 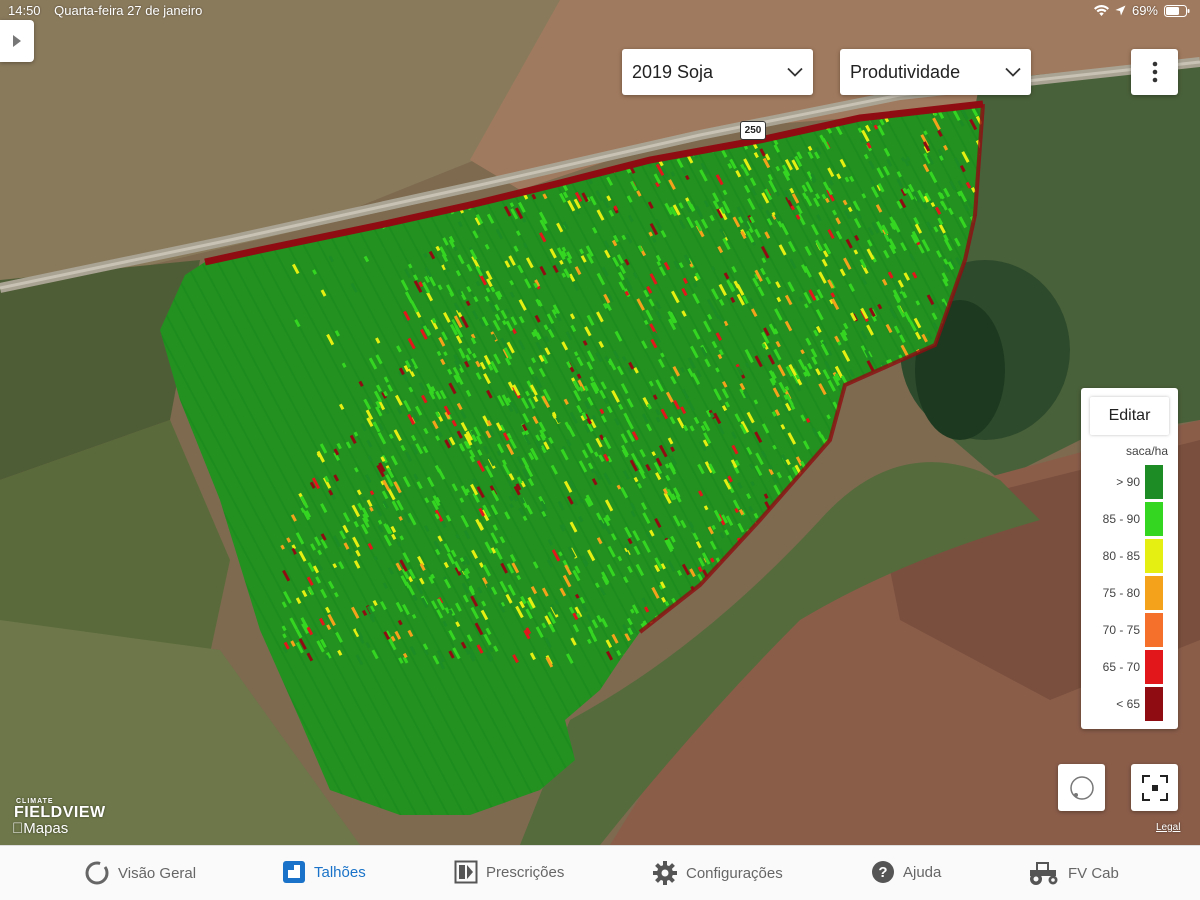 What do you see at coordinates (1144, 10) in the screenshot?
I see `battery-percent: 69%` at bounding box center [1144, 10].